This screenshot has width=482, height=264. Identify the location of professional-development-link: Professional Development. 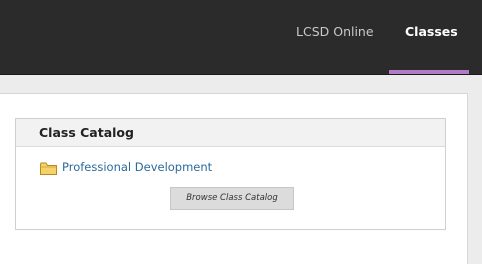
(137, 167).